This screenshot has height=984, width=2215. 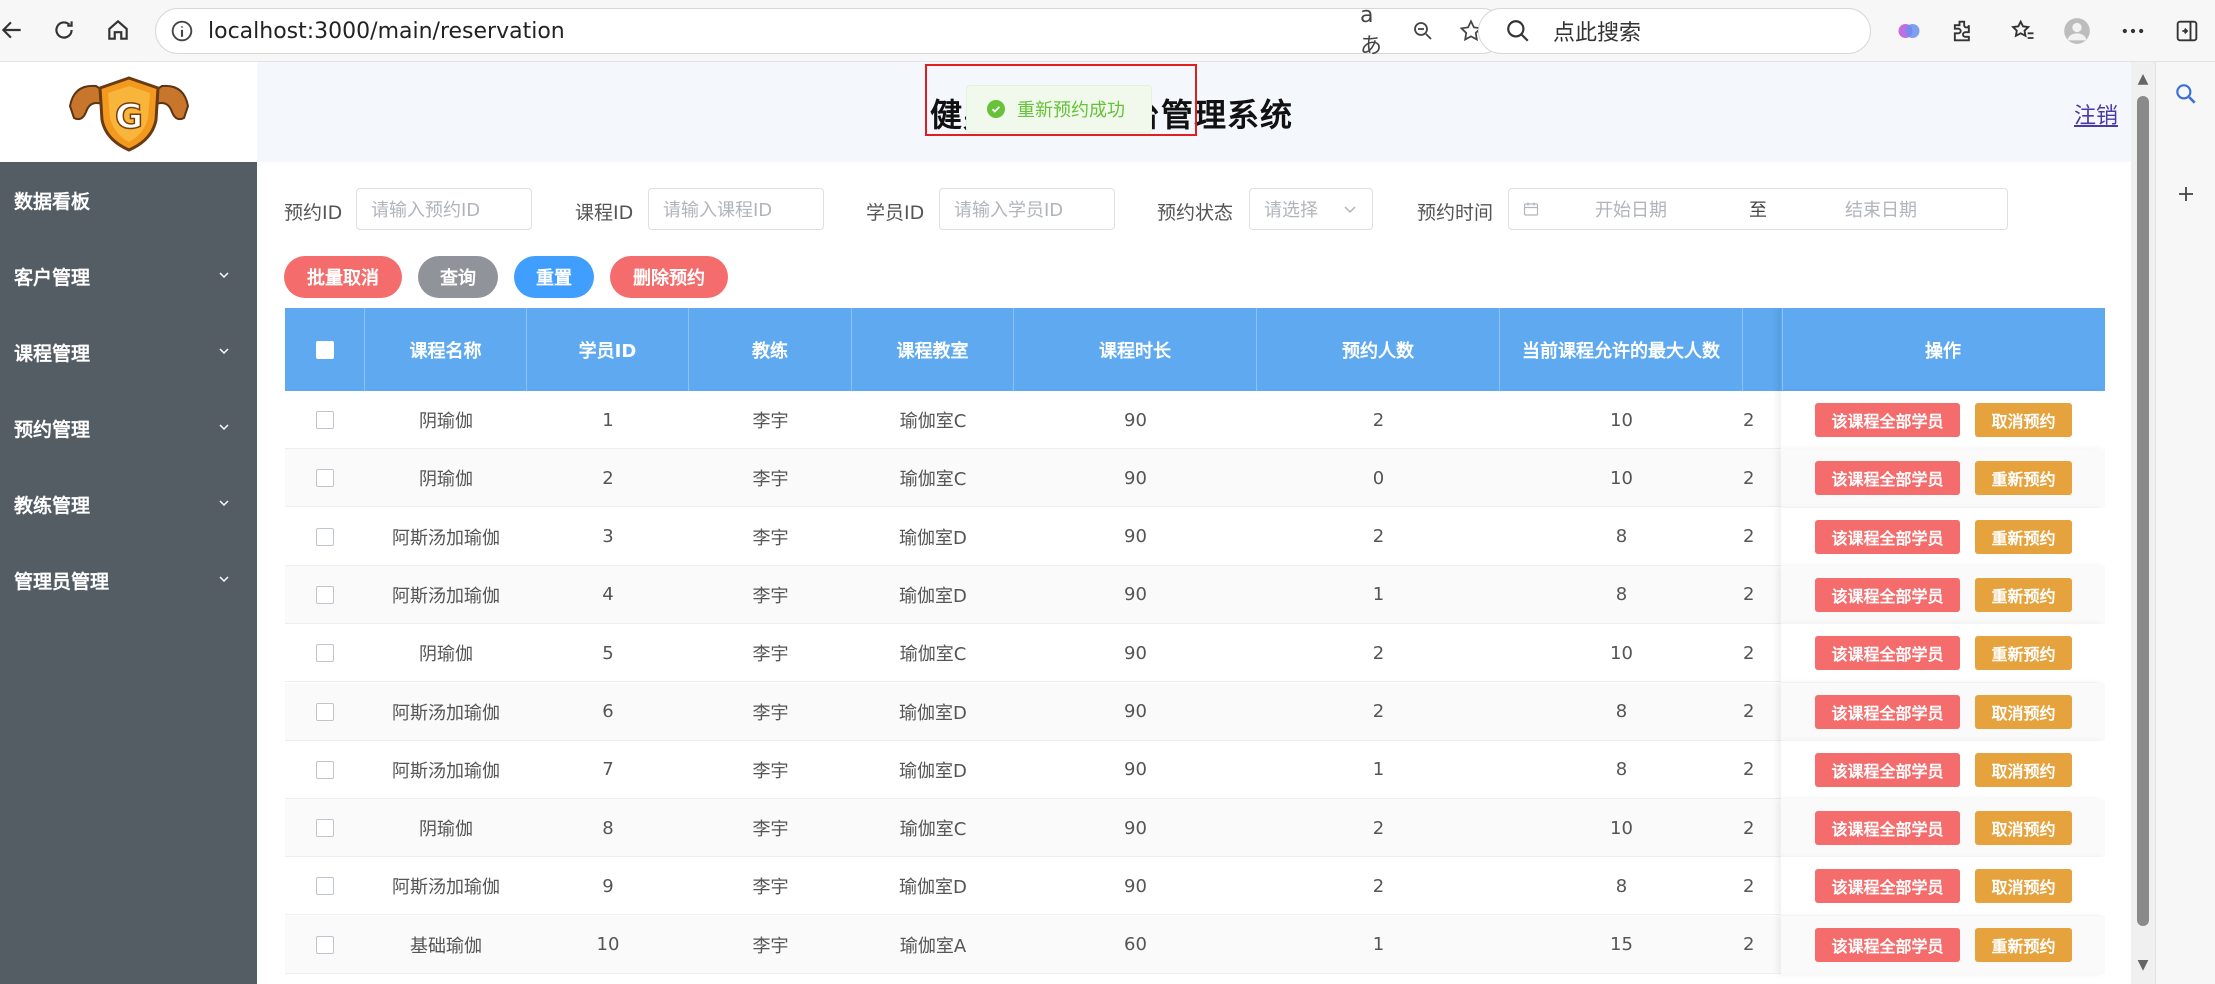 I want to click on delete-reservation-button: 删除预约, so click(x=669, y=277).